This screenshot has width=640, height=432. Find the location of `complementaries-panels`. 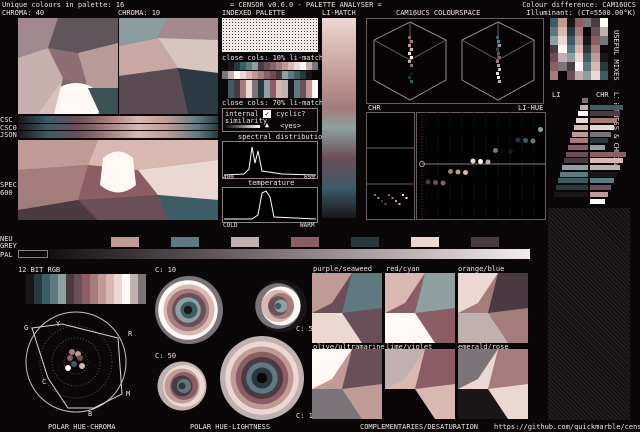

complementaries-panels is located at coordinates (420, 346).